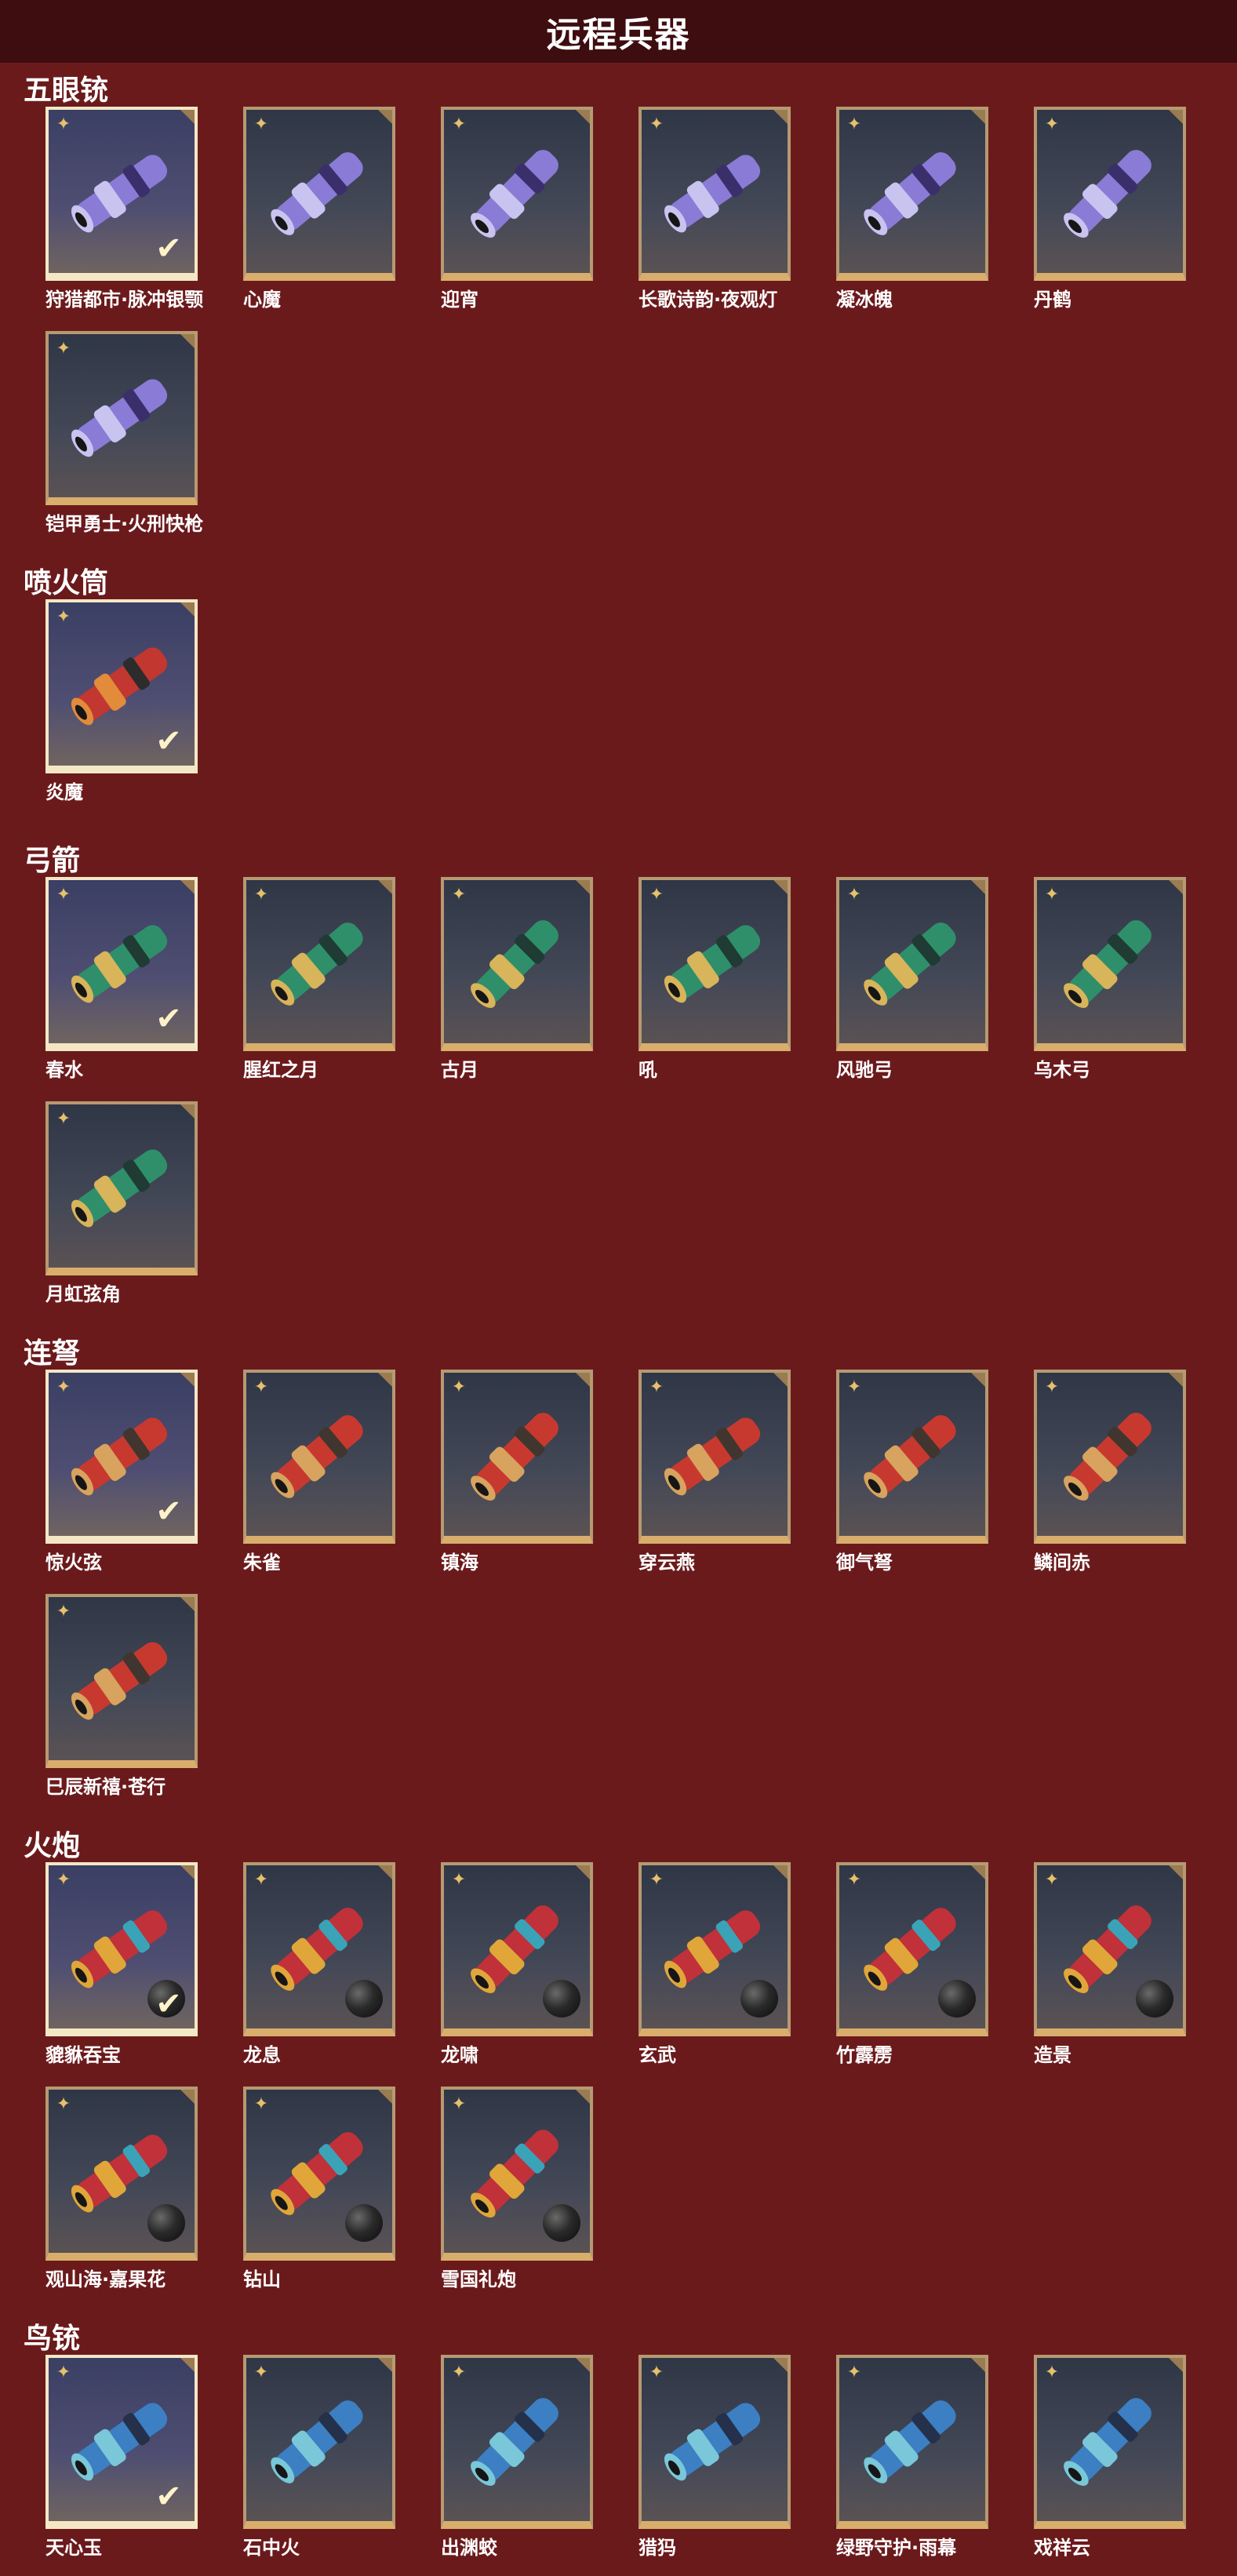 This screenshot has height=2576, width=1237. Describe the element at coordinates (73, 2548) in the screenshot. I see `weapon-name: 天心玉` at that location.